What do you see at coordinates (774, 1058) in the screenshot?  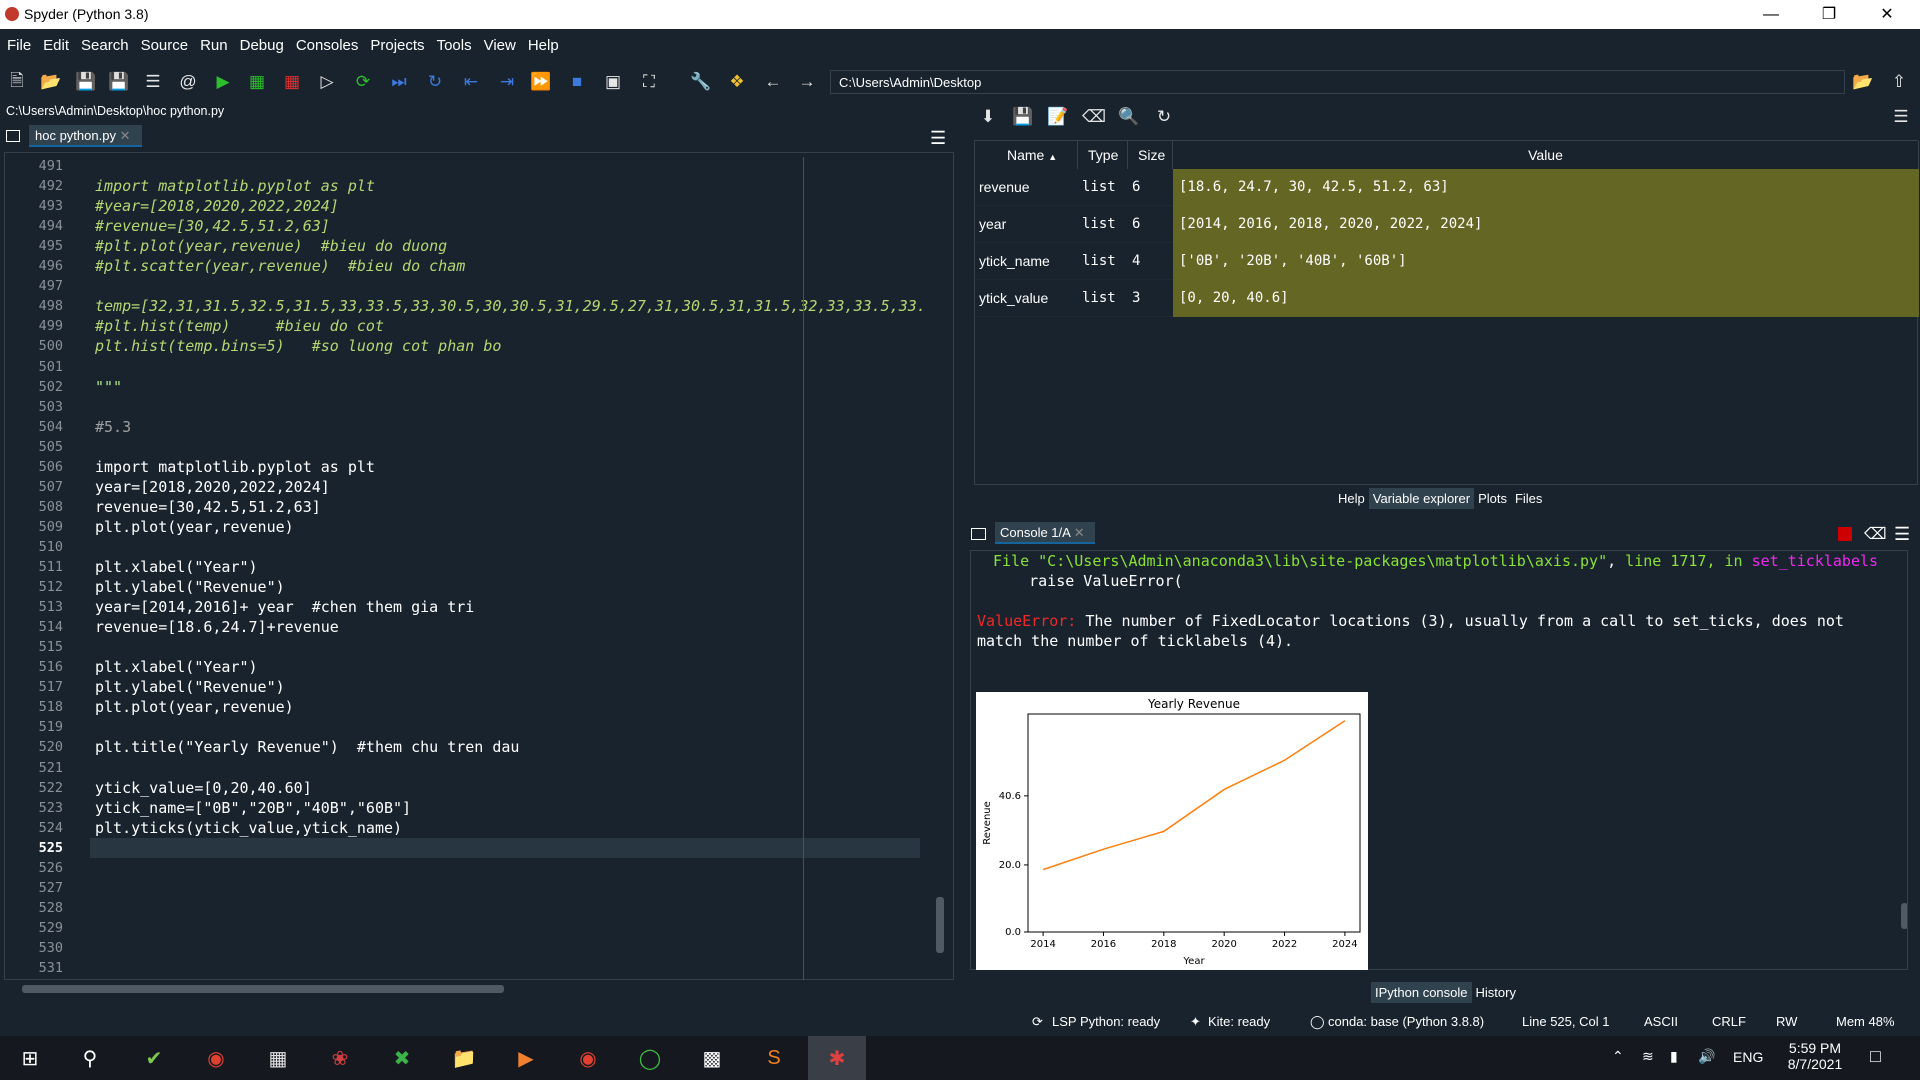 I see `sublime-icon: S` at bounding box center [774, 1058].